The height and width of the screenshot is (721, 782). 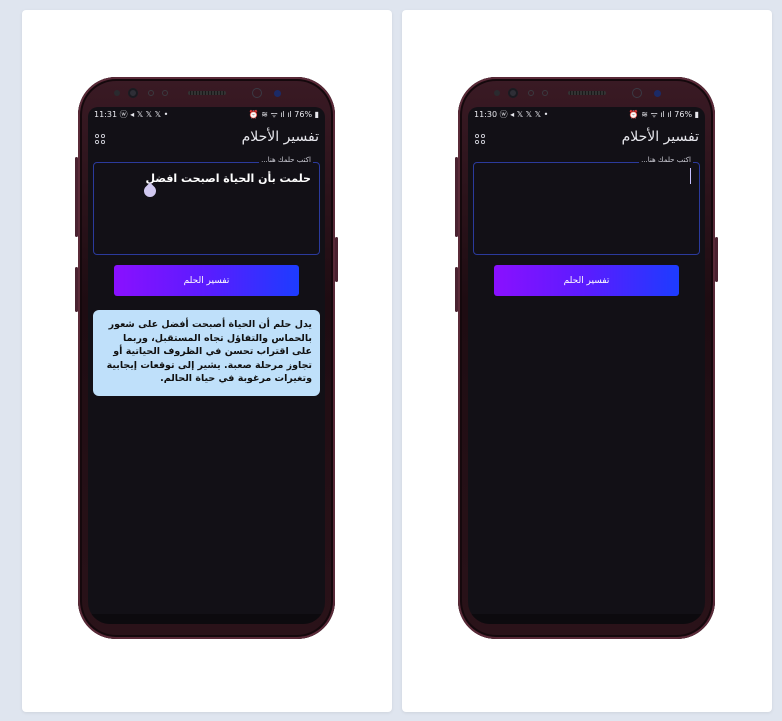 What do you see at coordinates (206, 114) in the screenshot?
I see `status-bar: 11:31 ⓦ ◂ 𝕏 𝕏 𝕏 • ⏰ ≋ ᯤ ıl ıl 76% ▮` at bounding box center [206, 114].